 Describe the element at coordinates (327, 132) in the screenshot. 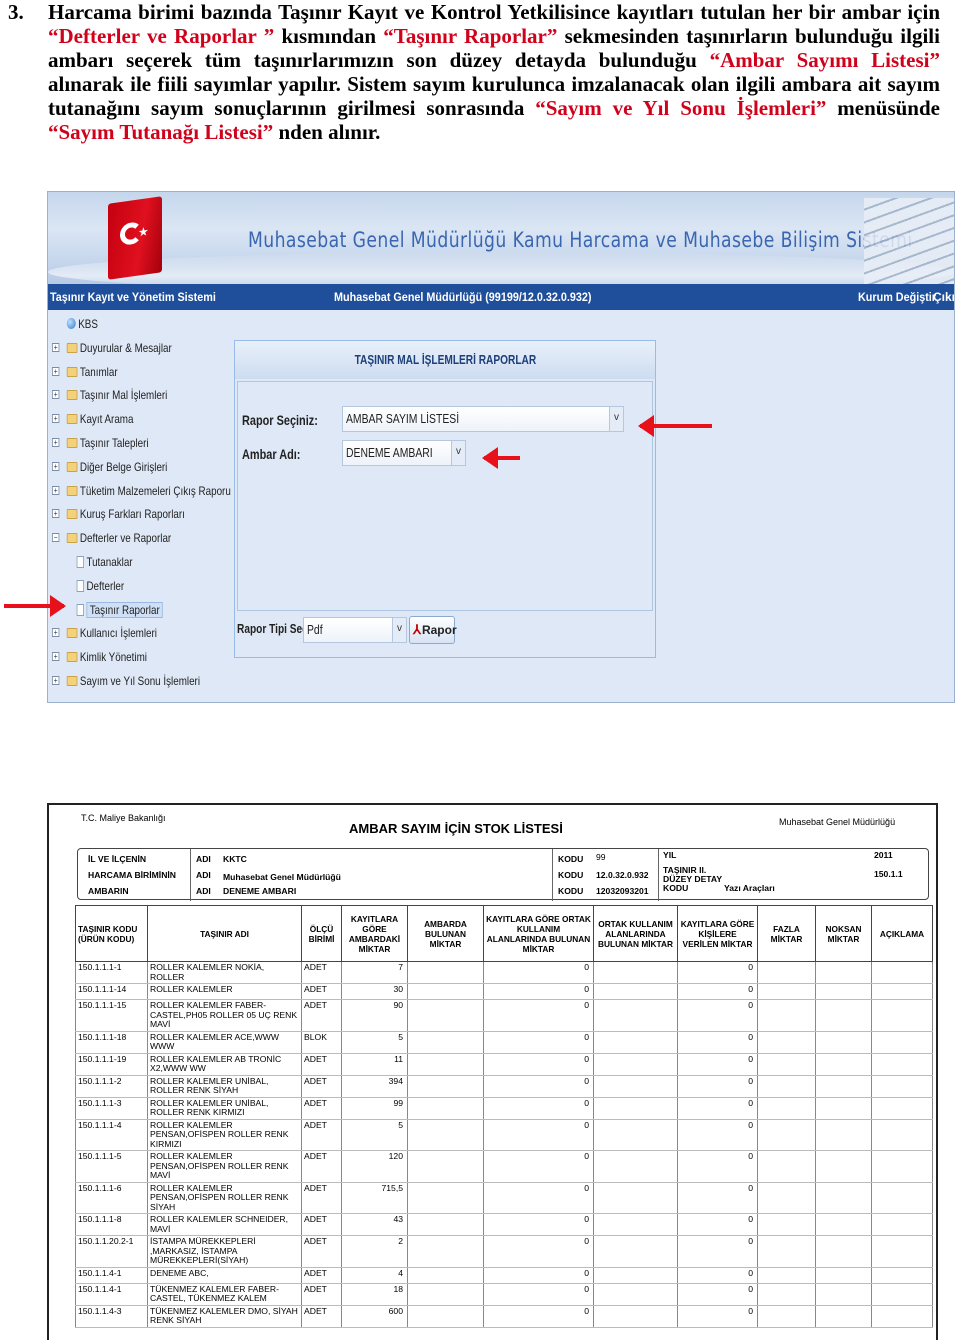

I see `text-segment: nden alınır.` at that location.